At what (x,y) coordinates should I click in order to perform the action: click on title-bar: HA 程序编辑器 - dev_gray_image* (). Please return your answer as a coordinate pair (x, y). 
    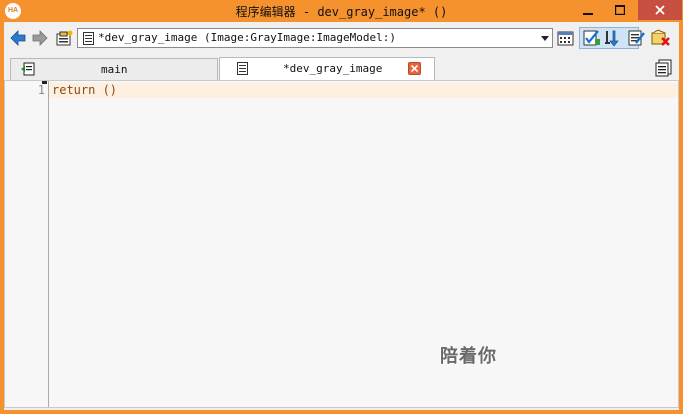
    Looking at the image, I should click on (341, 11).